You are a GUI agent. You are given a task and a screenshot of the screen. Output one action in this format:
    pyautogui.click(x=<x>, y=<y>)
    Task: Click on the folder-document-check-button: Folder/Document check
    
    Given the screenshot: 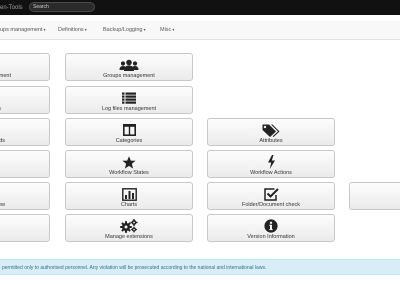 What is the action you would take?
    pyautogui.click(x=271, y=196)
    